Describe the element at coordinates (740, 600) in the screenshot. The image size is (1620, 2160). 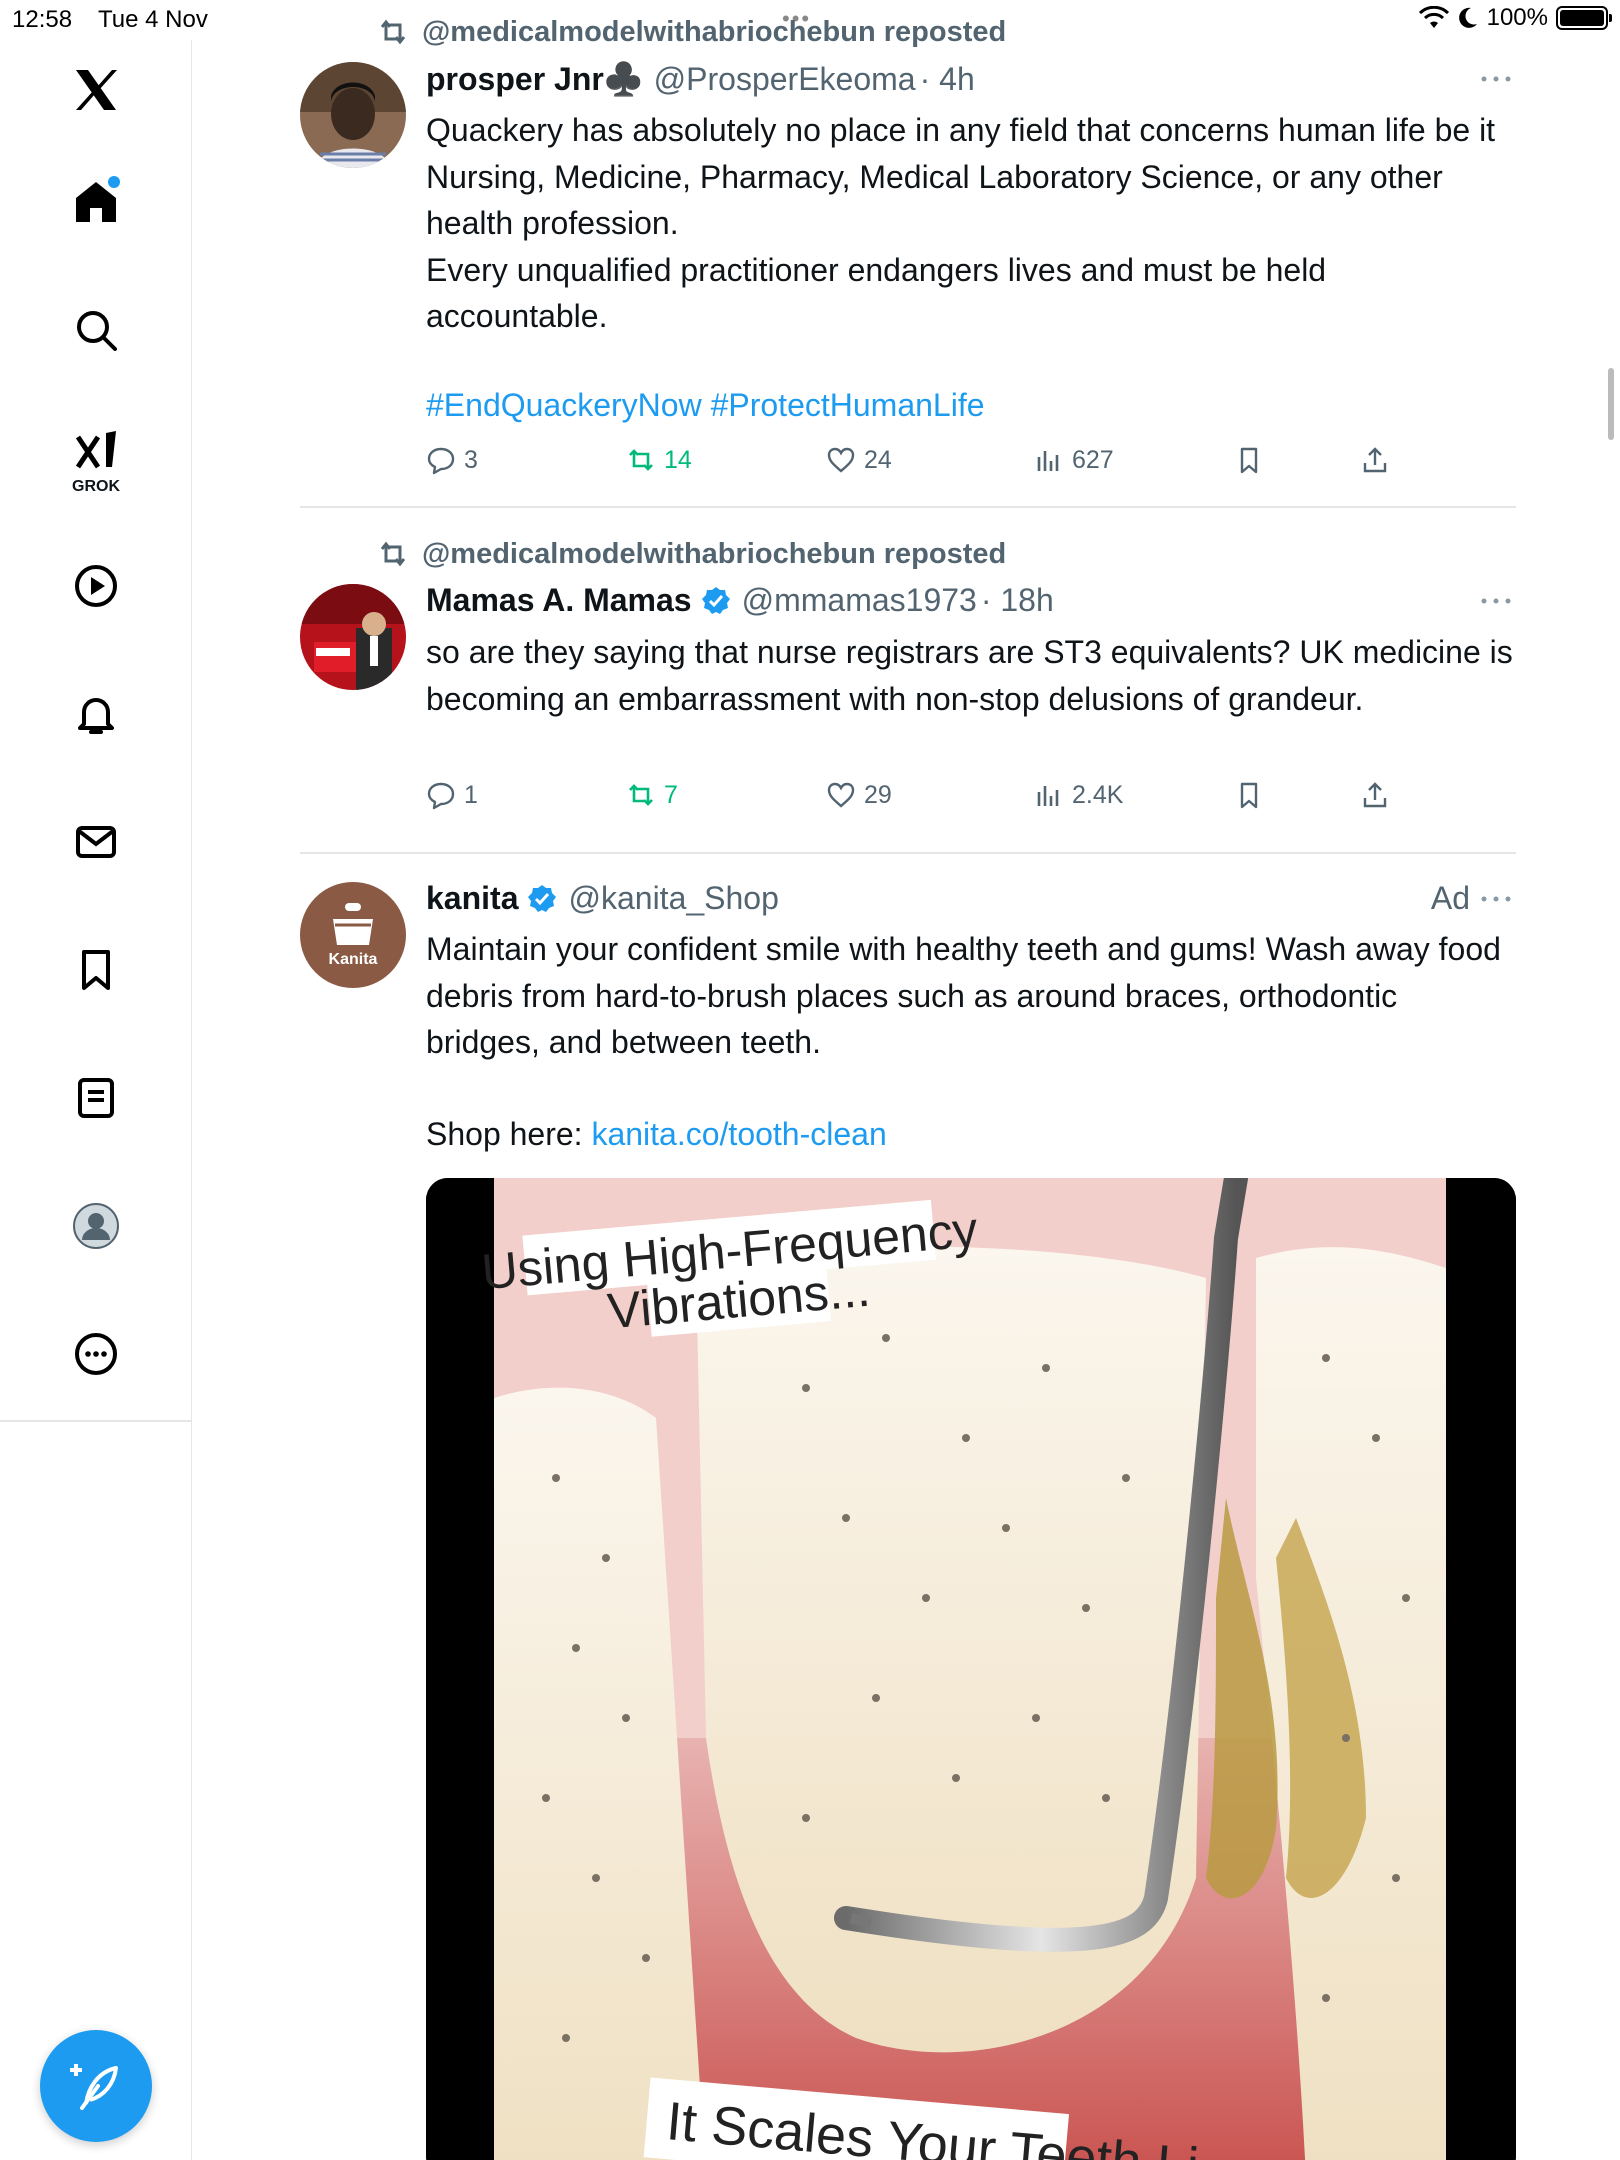
I see `post-header: Mamas A. Mamas @mmamas1973 · 18h` at that location.